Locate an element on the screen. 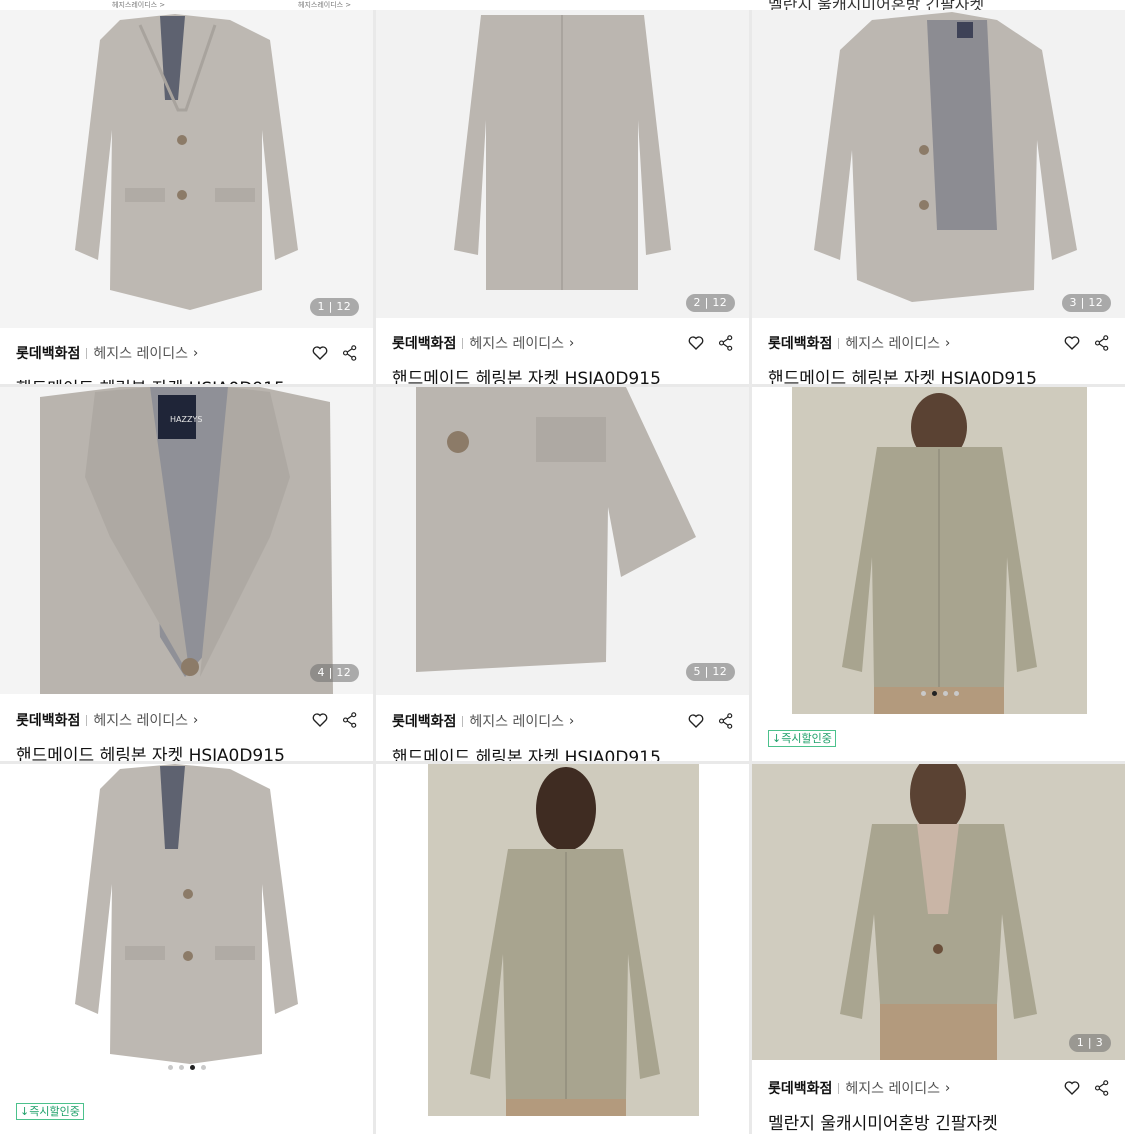 The image size is (1125, 1134). image-counter: 4 | 12 is located at coordinates (334, 673).